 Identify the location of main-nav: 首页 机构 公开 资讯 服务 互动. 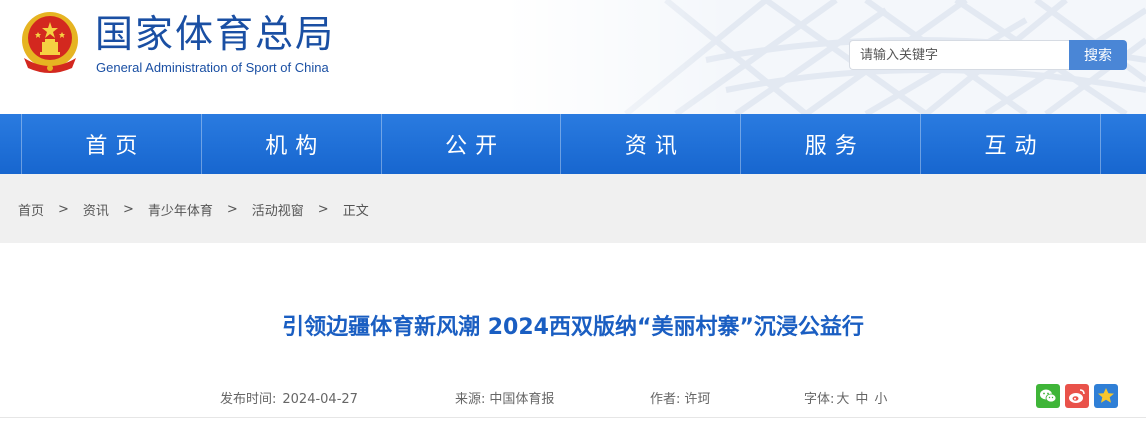
(573, 144).